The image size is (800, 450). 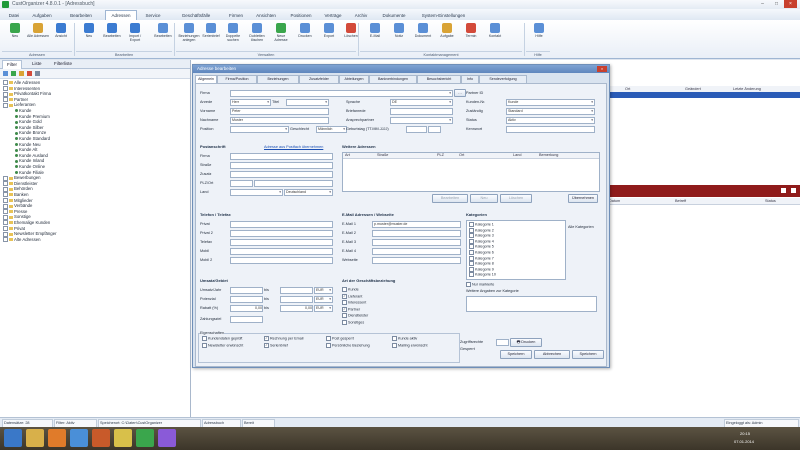 I want to click on input-strasse, so click(x=281, y=165).